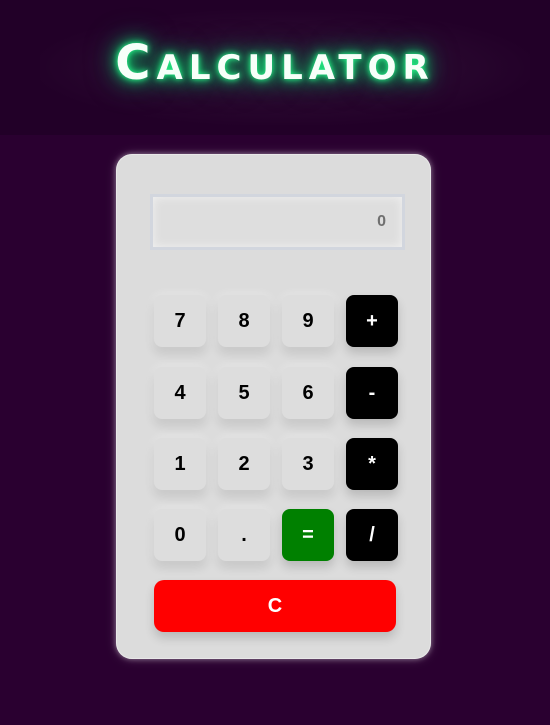 The height and width of the screenshot is (725, 550). Describe the element at coordinates (308, 321) in the screenshot. I see `digit-9-button: 9` at that location.